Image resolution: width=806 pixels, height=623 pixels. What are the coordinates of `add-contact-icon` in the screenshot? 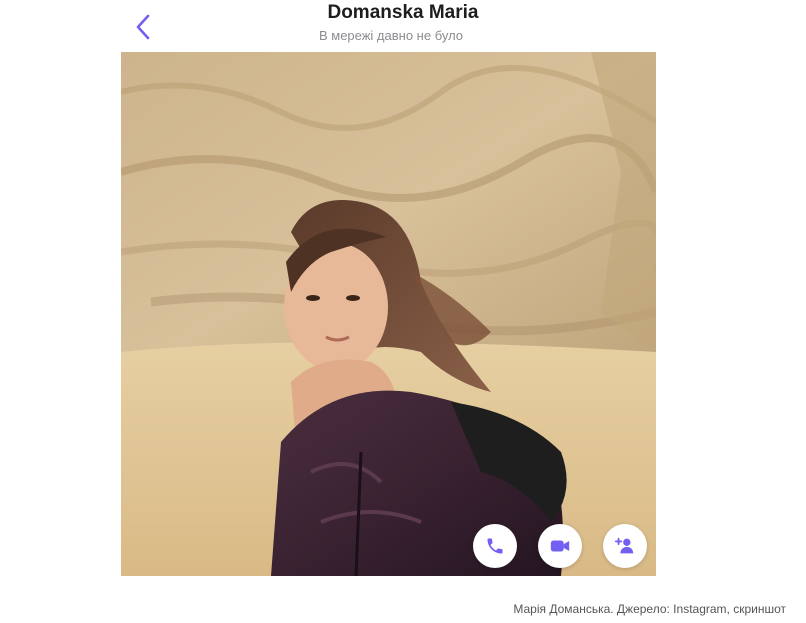 It's located at (624, 545).